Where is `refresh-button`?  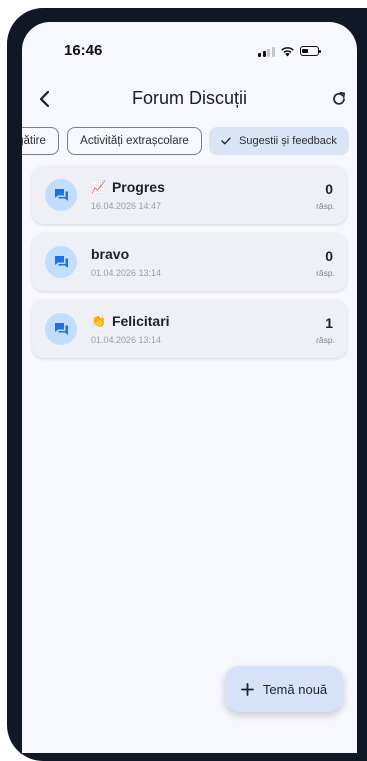
refresh-button is located at coordinates (339, 99).